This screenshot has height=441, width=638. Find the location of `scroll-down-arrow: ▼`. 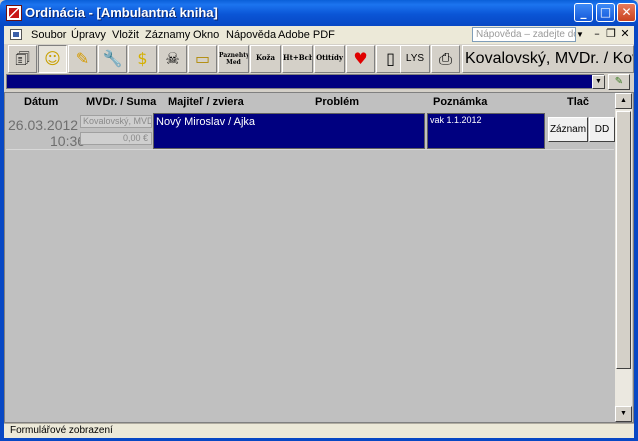

scroll-down-arrow: ▼ is located at coordinates (623, 414).